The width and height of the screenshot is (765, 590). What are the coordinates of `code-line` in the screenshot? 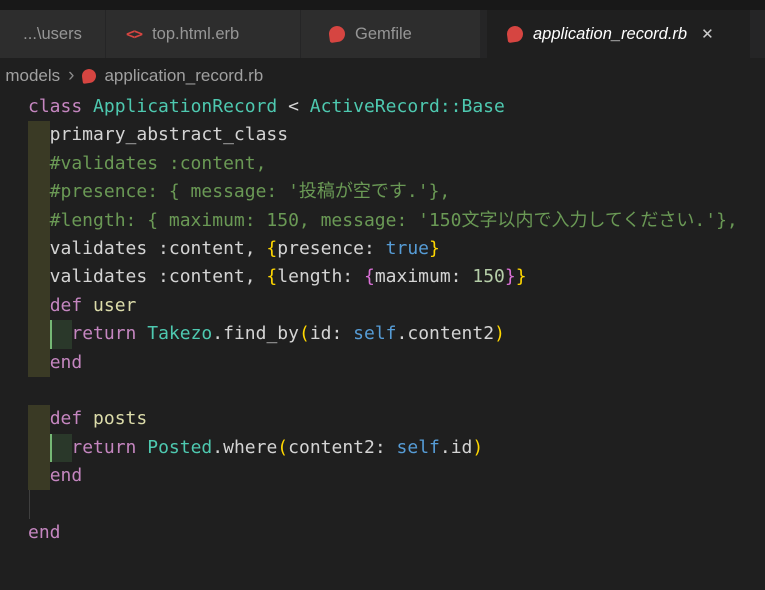 It's located at (382, 504).